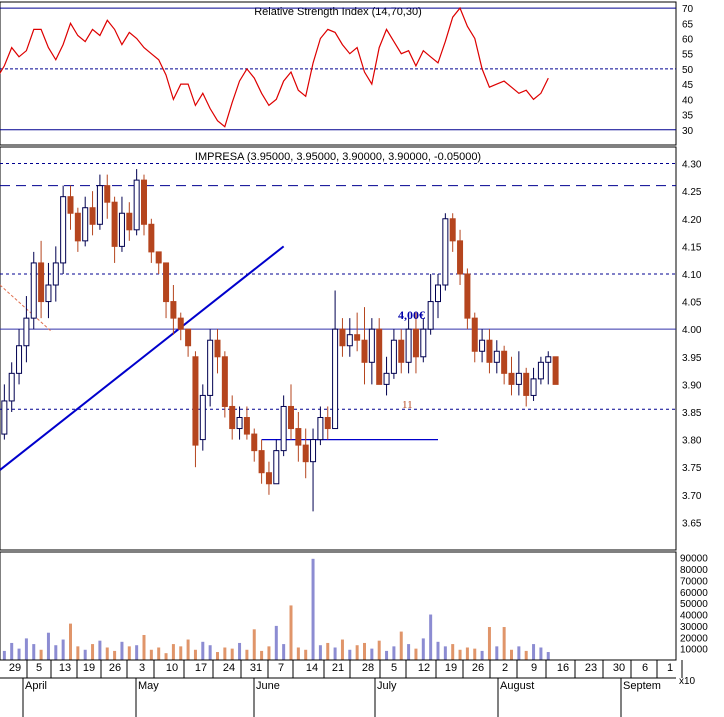 The image size is (724, 717). I want to click on rsi-tick-label: 60, so click(688, 40).